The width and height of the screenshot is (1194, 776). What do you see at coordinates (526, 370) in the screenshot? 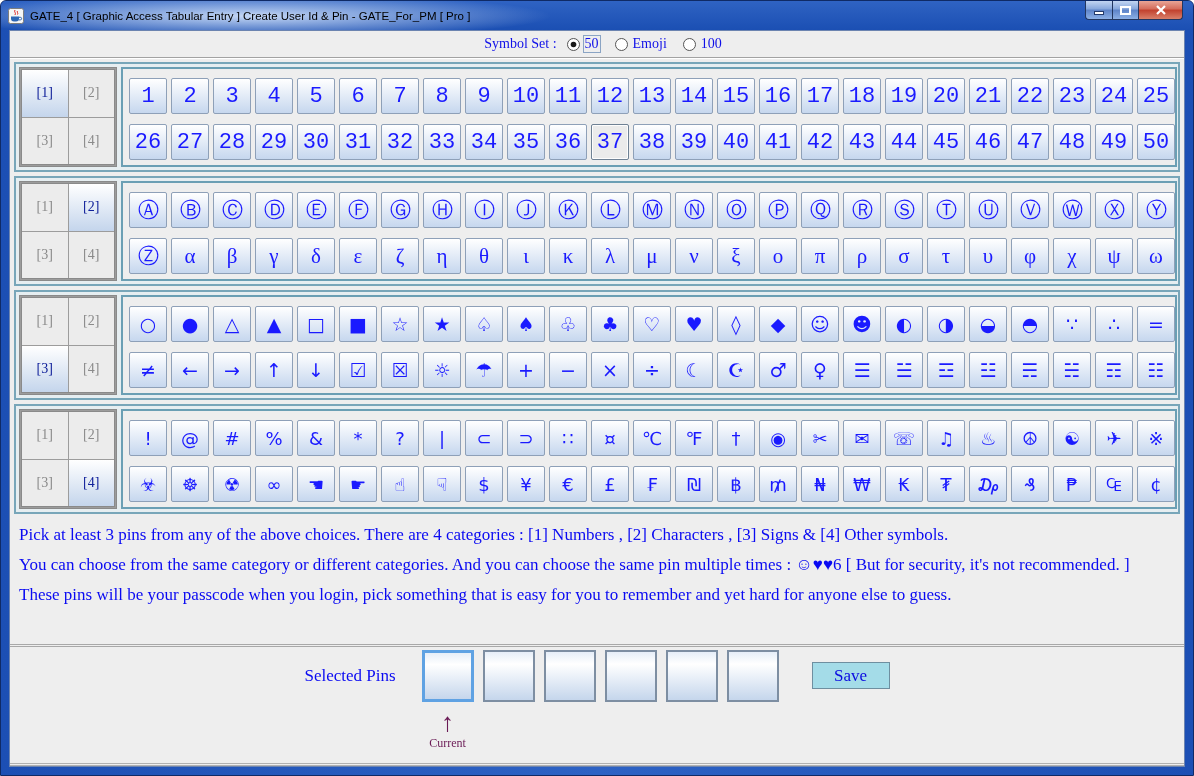
I see `symbol-button: +` at bounding box center [526, 370].